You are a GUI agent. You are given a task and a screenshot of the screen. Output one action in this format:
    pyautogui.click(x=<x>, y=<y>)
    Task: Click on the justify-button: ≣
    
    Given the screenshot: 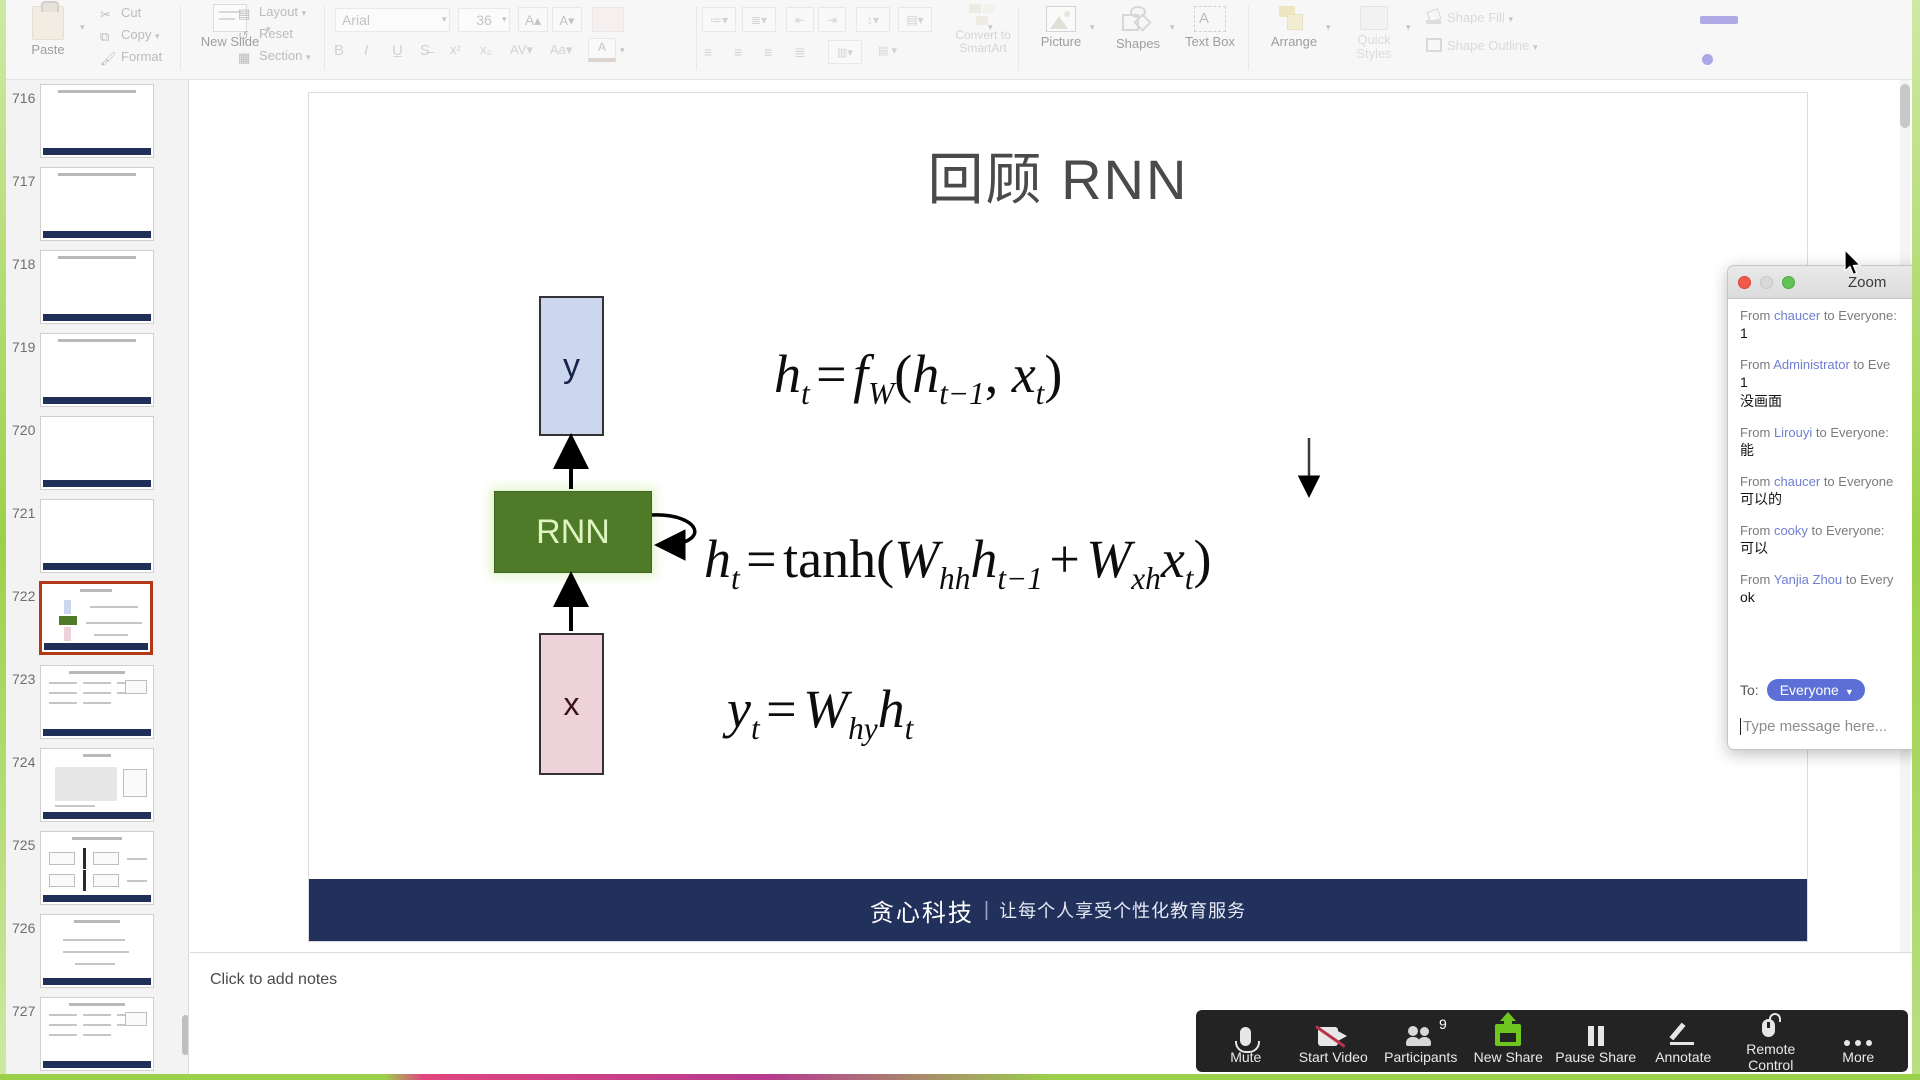 What is the action you would take?
    pyautogui.click(x=800, y=52)
    